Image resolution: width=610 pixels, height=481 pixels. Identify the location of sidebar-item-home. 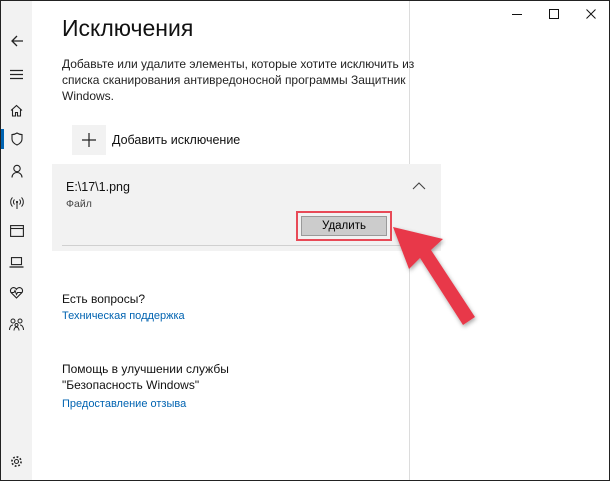
(16, 110).